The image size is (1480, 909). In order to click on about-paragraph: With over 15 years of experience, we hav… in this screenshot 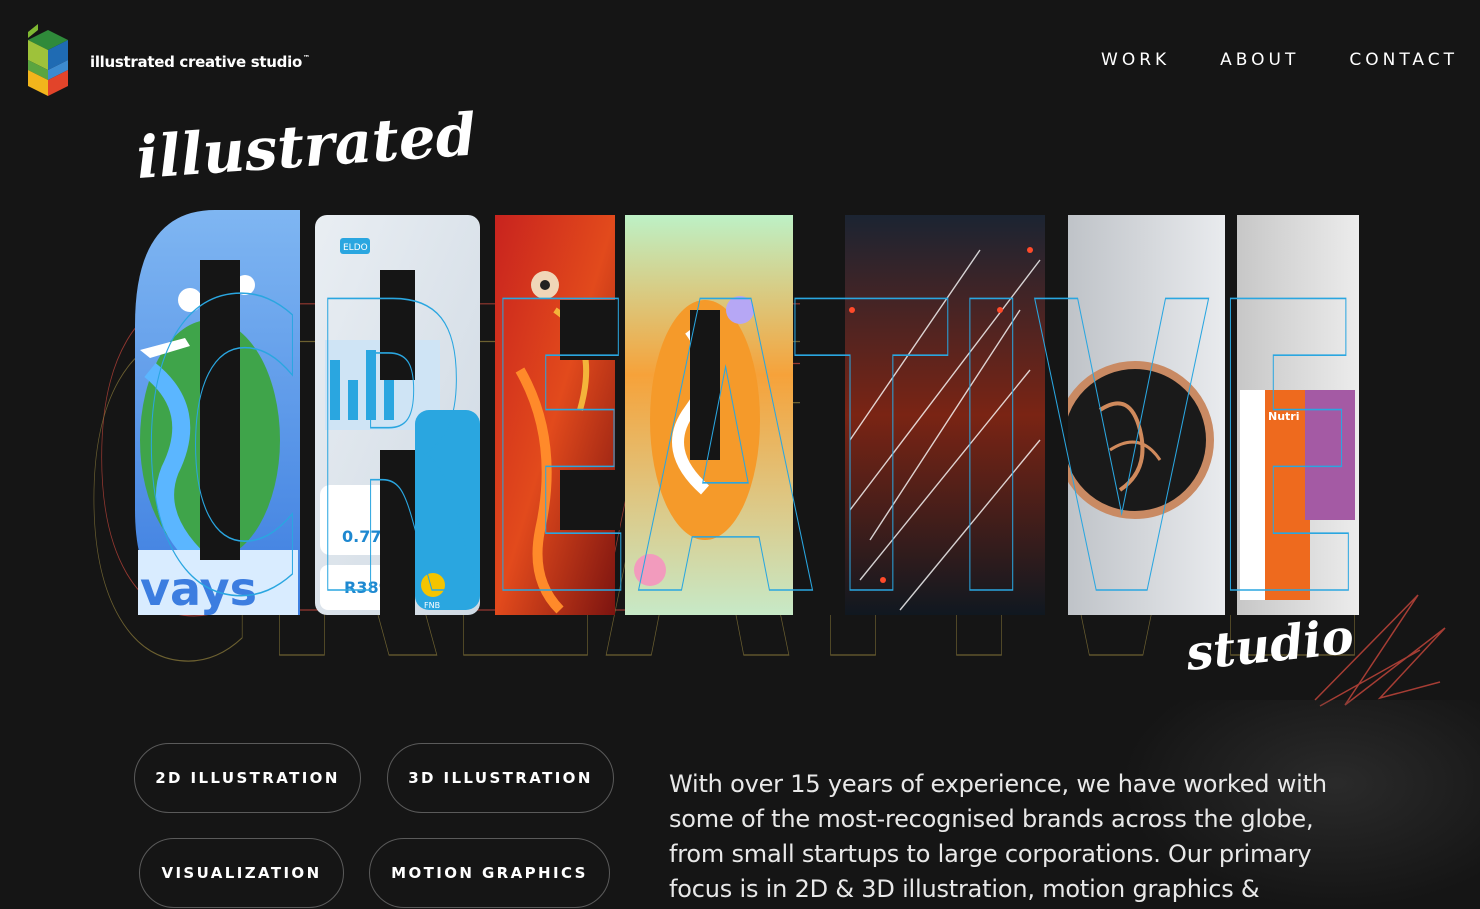, I will do `click(998, 836)`.